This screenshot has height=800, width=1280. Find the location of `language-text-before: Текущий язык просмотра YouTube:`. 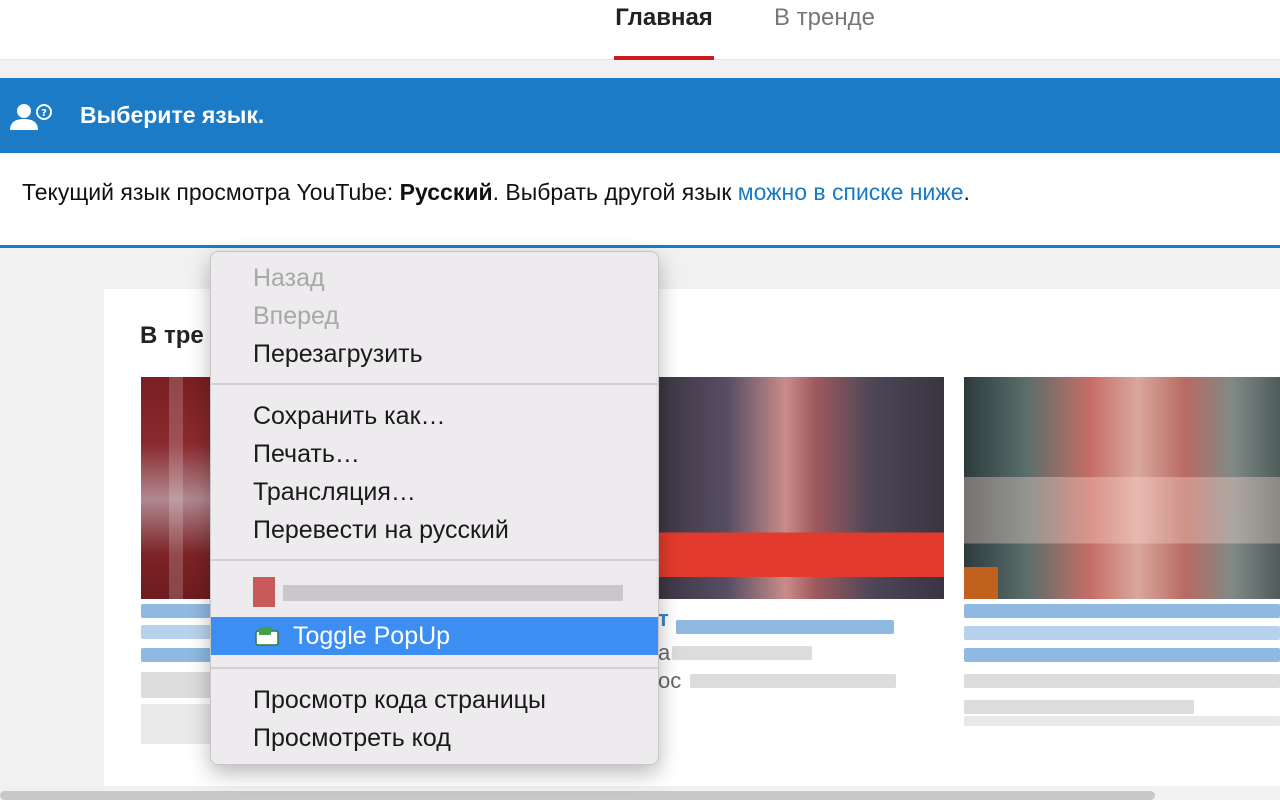

language-text-before: Текущий язык просмотра YouTube: is located at coordinates (211, 192).